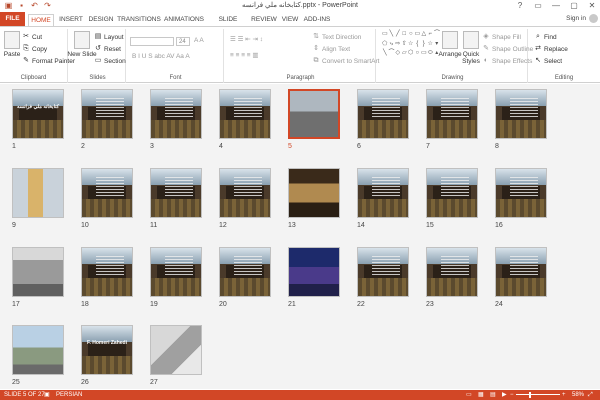  What do you see at coordinates (346, 61) in the screenshot?
I see `convert-smartart-button: ⧉ Convert to SmartArt` at bounding box center [346, 61].